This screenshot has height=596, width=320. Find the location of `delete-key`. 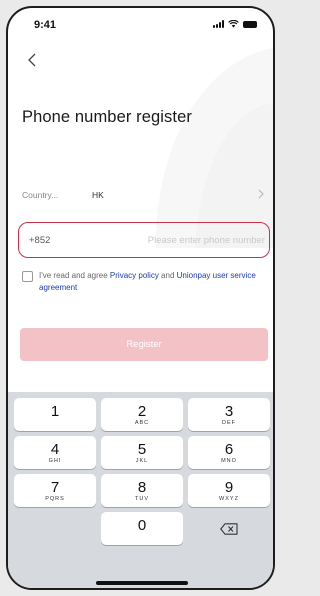

delete-key is located at coordinates (229, 528).